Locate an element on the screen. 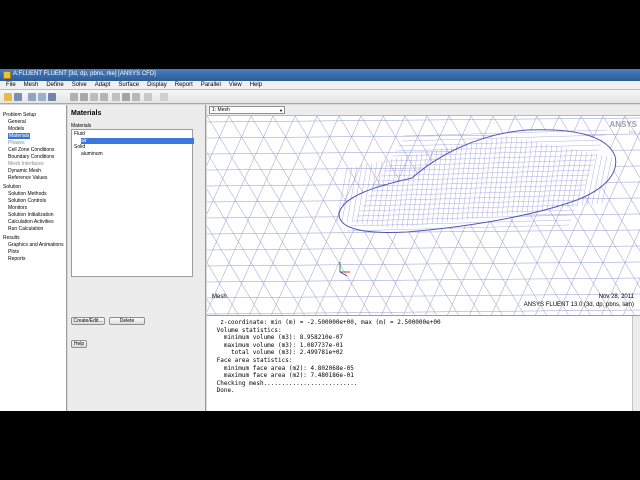  translate-icon is located at coordinates (84, 97).